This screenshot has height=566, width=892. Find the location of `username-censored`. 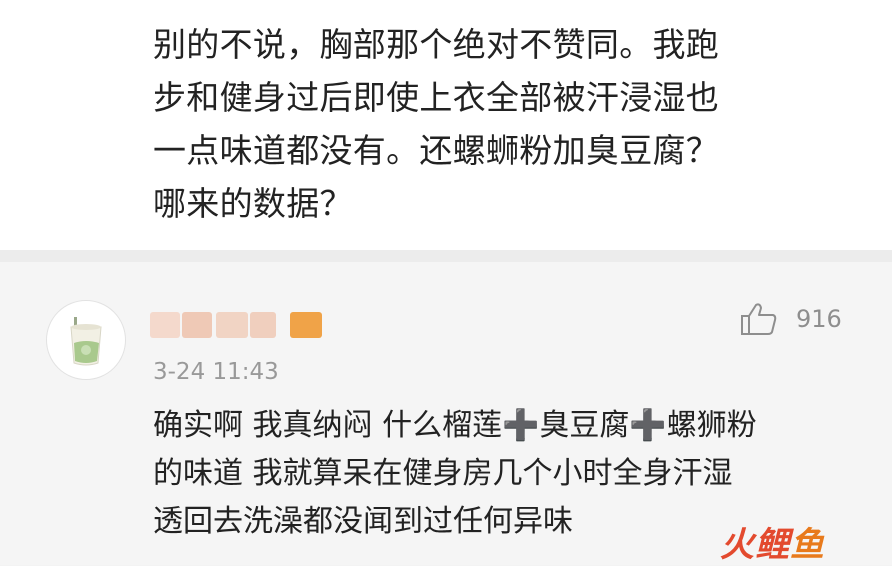

username-censored is located at coordinates (240, 325).